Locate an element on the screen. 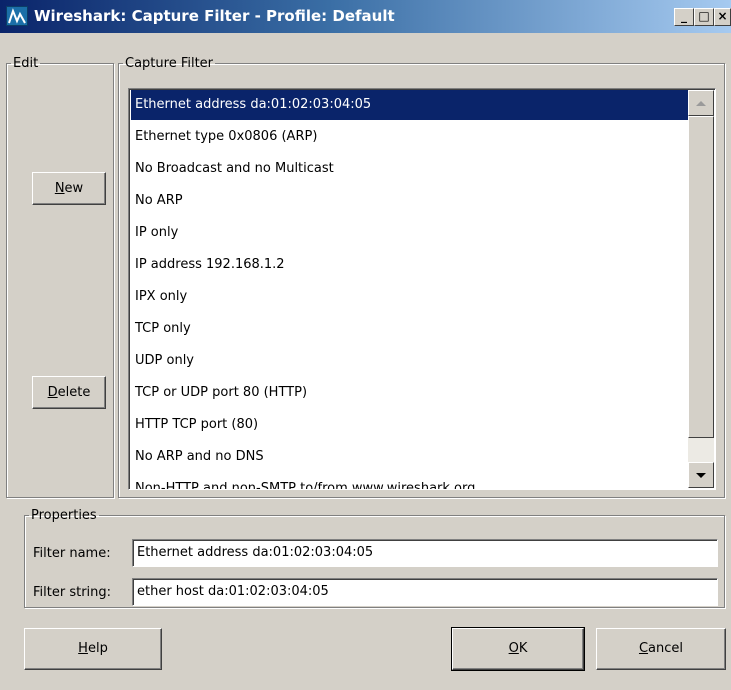 This screenshot has height=690, width=731. filter-list-item: IPX only is located at coordinates (411, 297).